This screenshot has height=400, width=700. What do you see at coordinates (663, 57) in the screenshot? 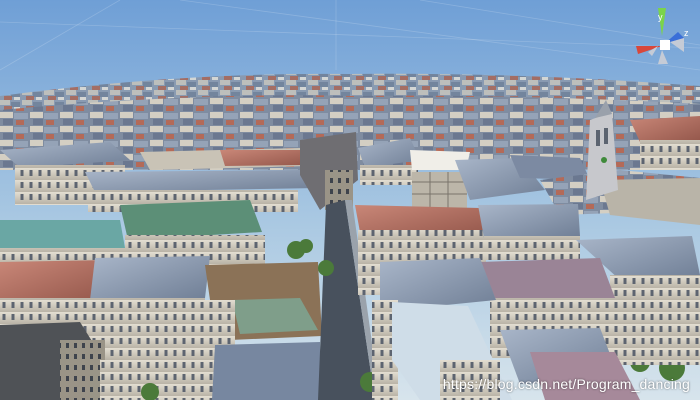
I see `negative-y-cone-icon` at bounding box center [663, 57].